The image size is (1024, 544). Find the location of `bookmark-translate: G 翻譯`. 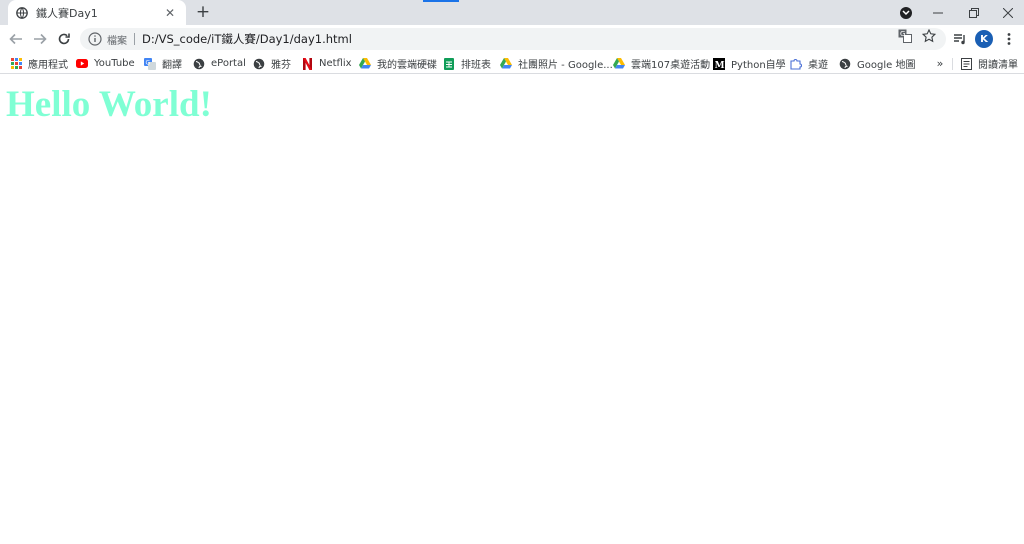

bookmark-translate: G 翻譯 is located at coordinates (163, 63).